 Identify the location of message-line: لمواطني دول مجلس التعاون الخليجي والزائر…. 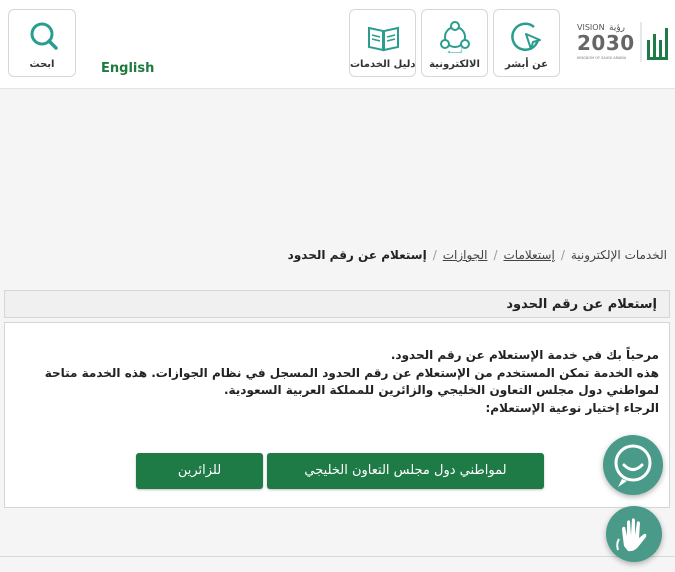
(441, 390).